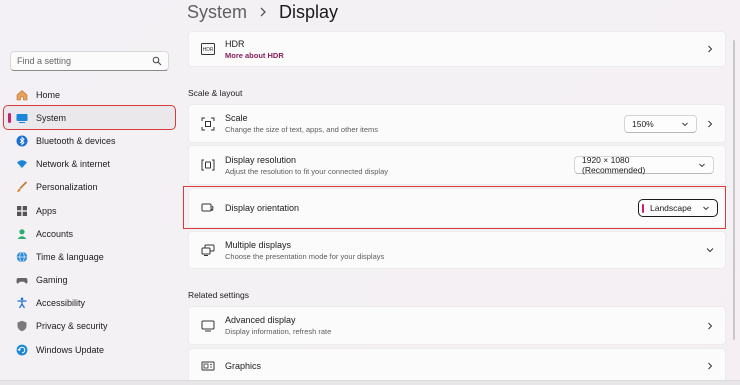  What do you see at coordinates (208, 366) in the screenshot?
I see `graphics-card-icon` at bounding box center [208, 366].